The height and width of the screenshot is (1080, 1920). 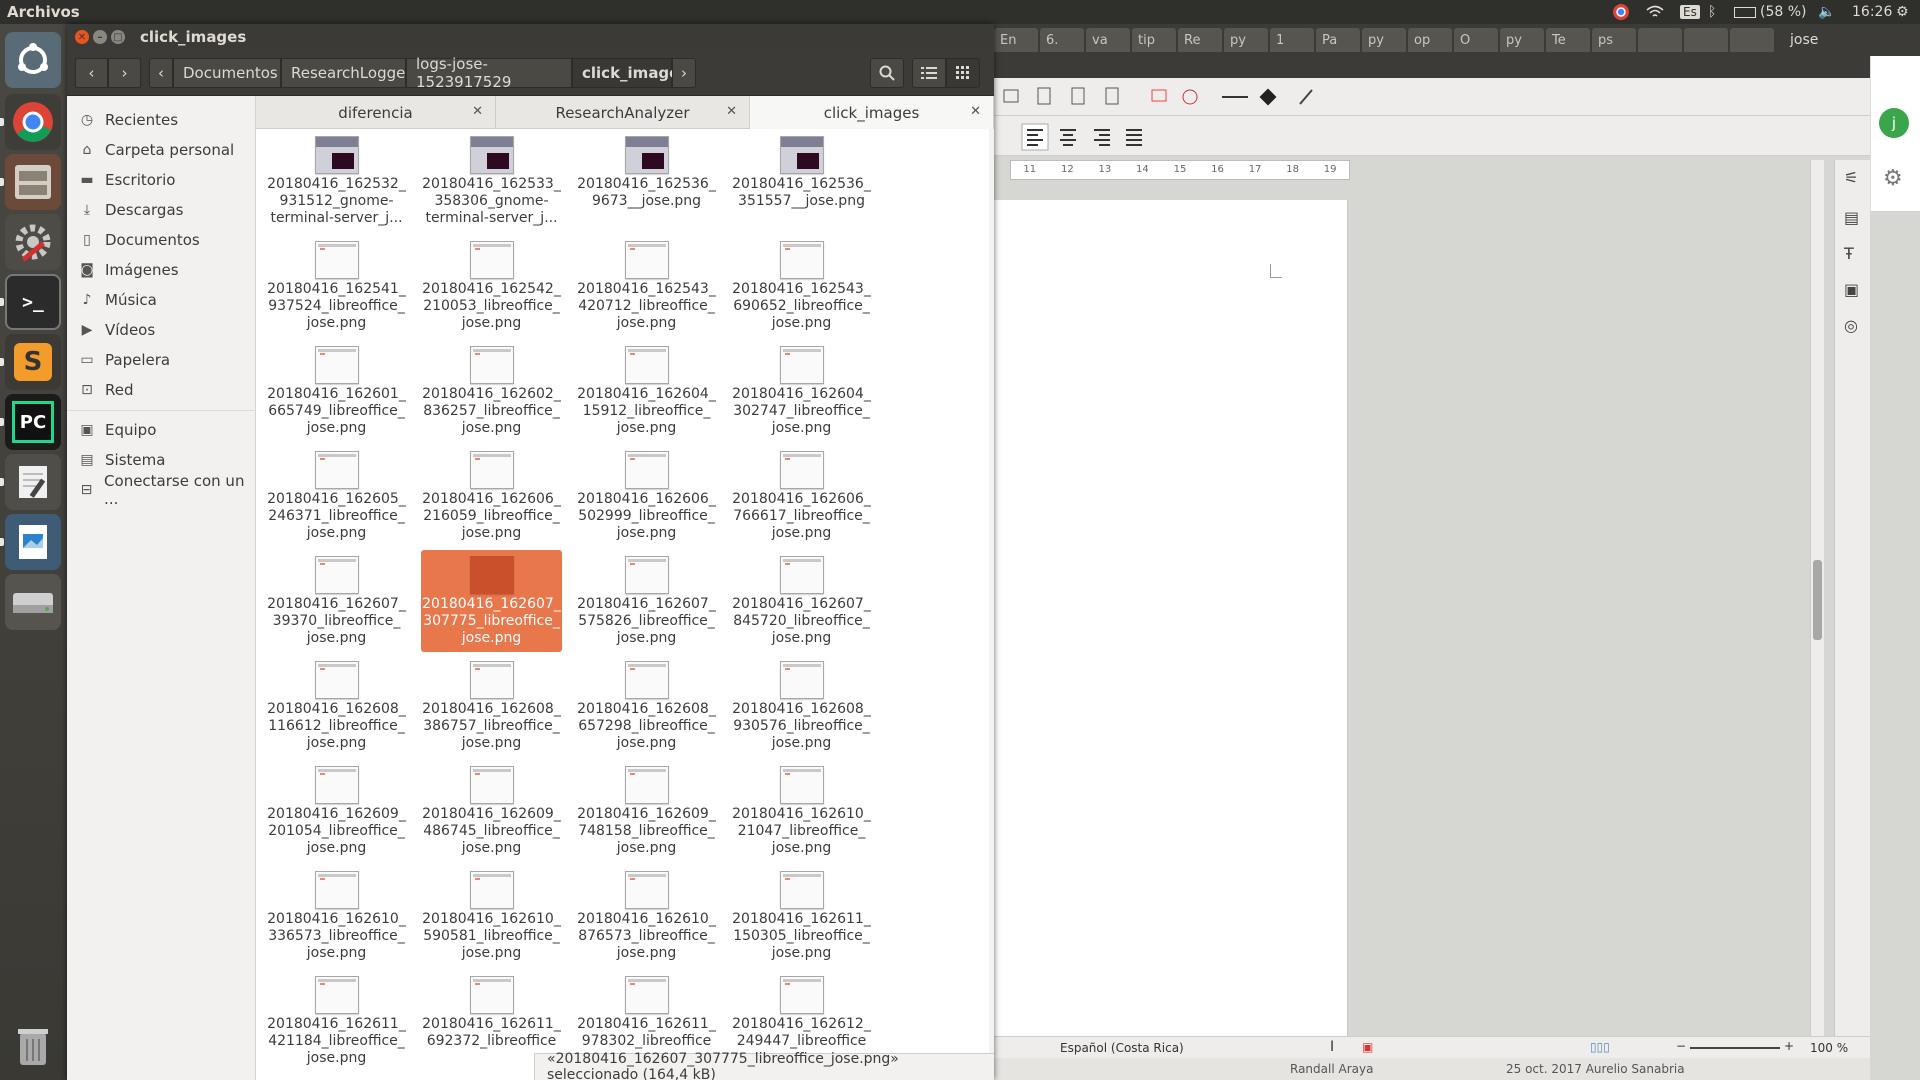 I want to click on pycharm-launcher: PC, so click(x=33, y=422).